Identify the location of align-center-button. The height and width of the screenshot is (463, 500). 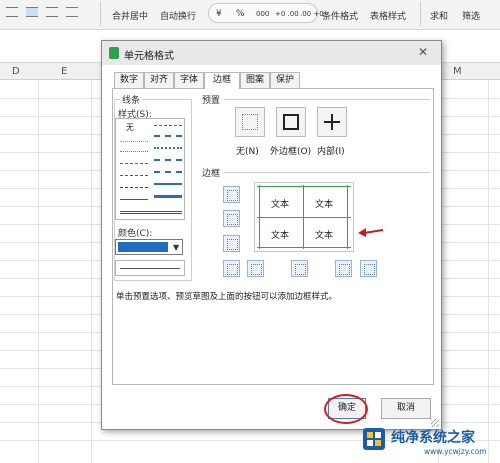
(32, 12).